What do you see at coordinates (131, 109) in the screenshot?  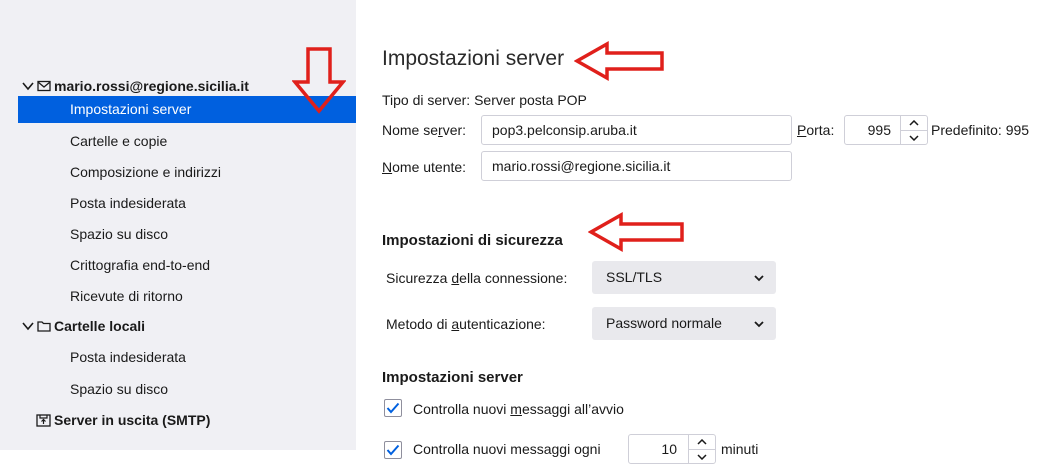 I see `sidebar-item-label: Impostazioni server` at bounding box center [131, 109].